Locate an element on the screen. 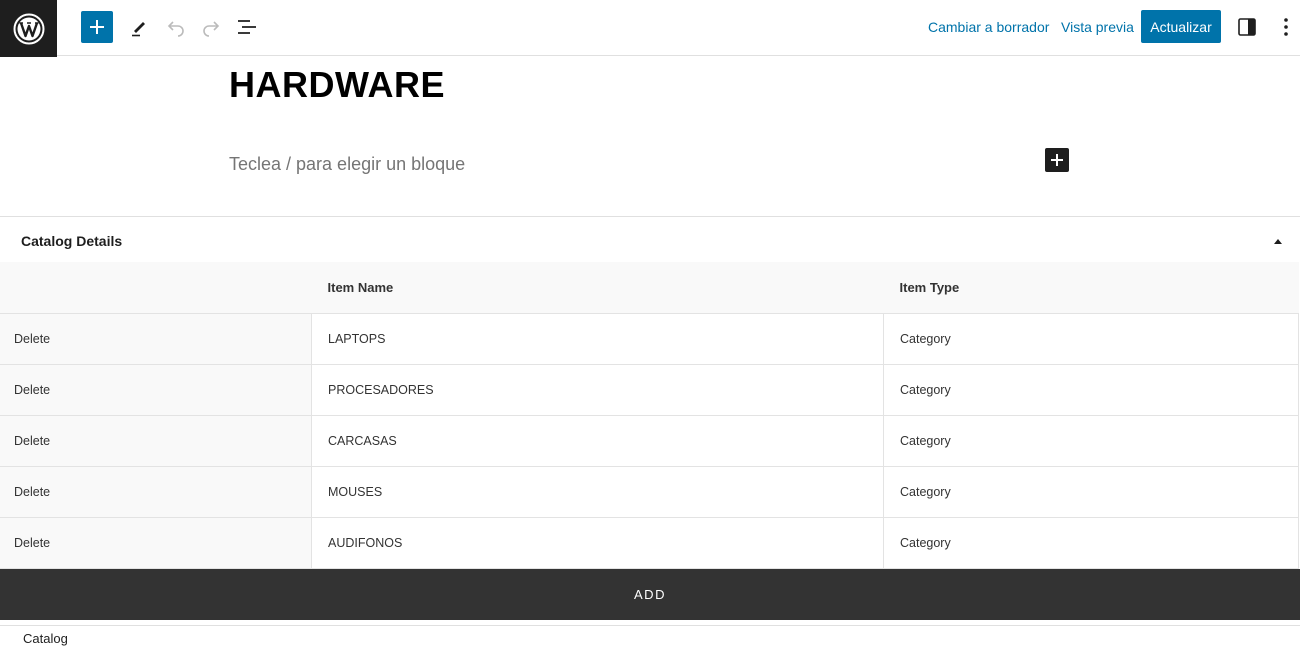 Image resolution: width=1300 pixels, height=649 pixels. list-view-button is located at coordinates (247, 27).